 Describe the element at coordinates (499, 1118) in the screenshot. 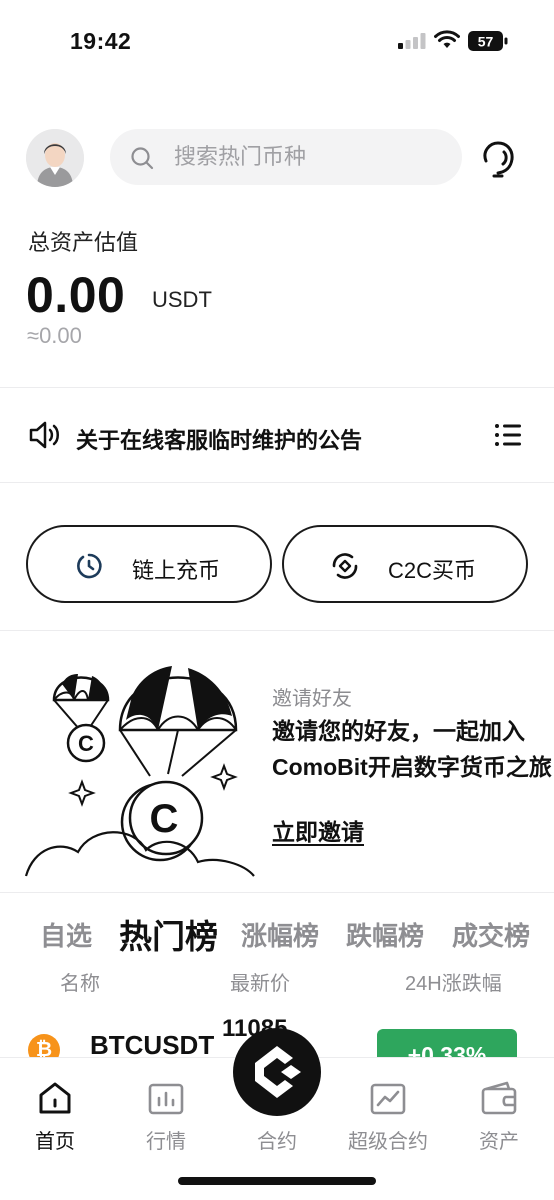

I see `tabbar-assets: 资产` at that location.